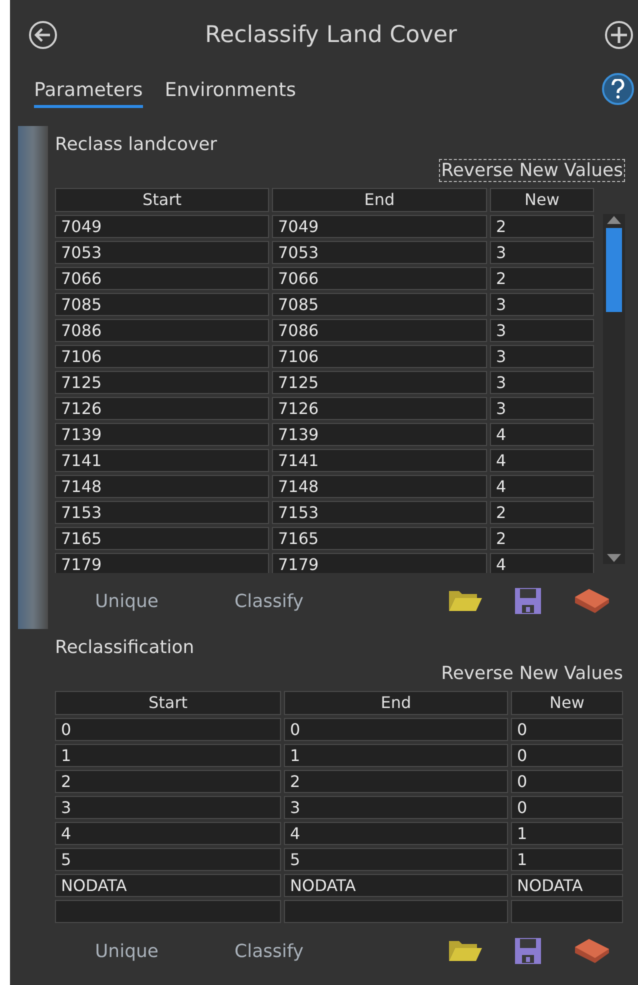  I want to click on scroll-thumb, so click(614, 270).